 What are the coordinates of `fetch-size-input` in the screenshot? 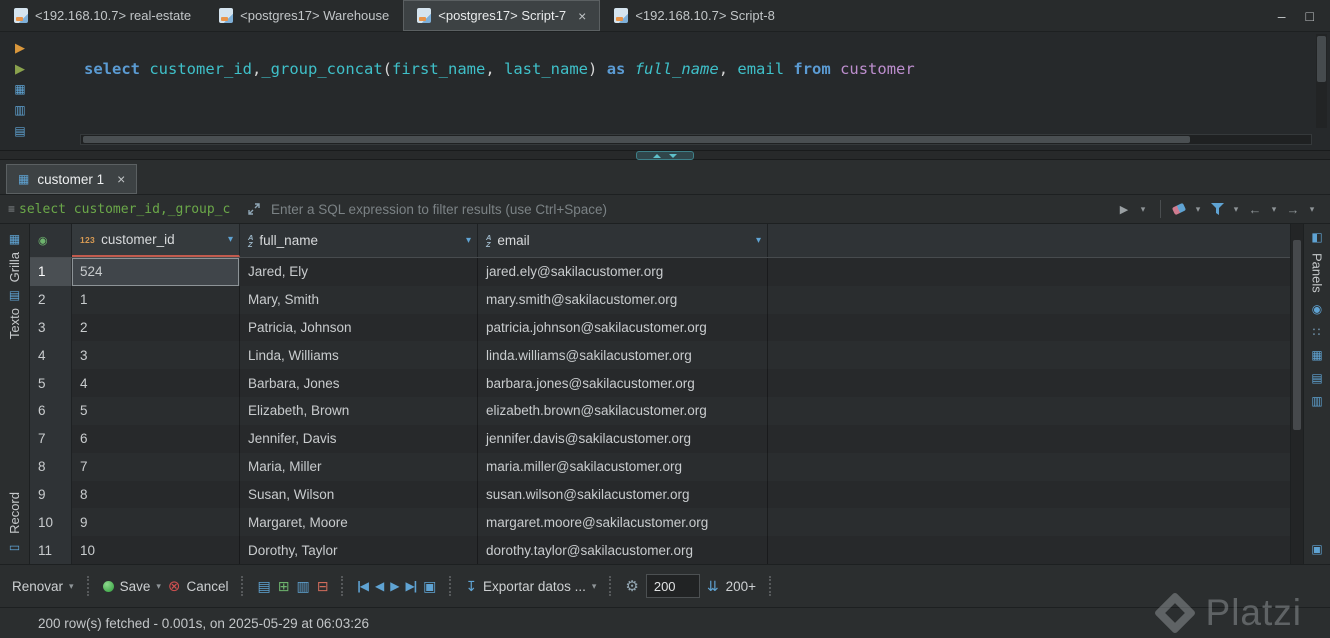 It's located at (672, 586).